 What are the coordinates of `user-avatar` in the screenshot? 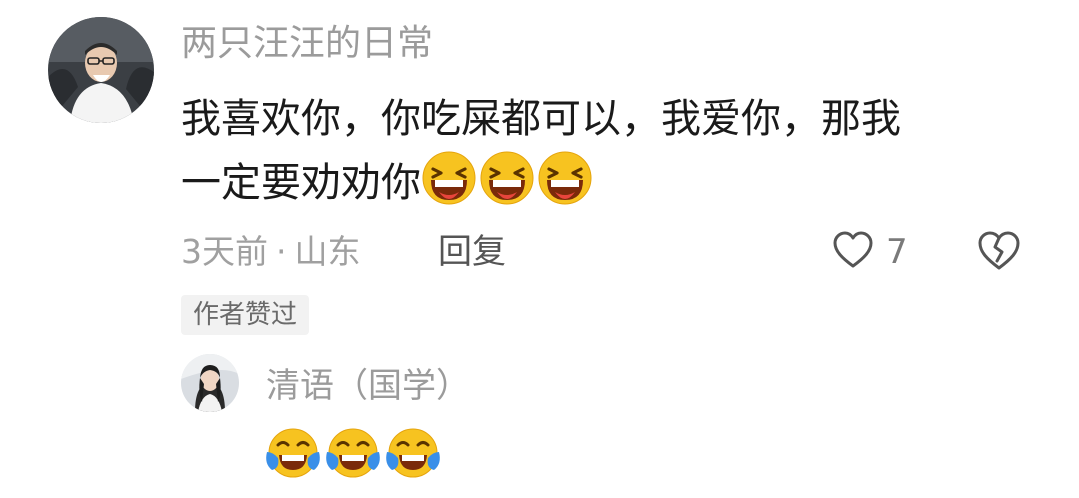 It's located at (101, 70).